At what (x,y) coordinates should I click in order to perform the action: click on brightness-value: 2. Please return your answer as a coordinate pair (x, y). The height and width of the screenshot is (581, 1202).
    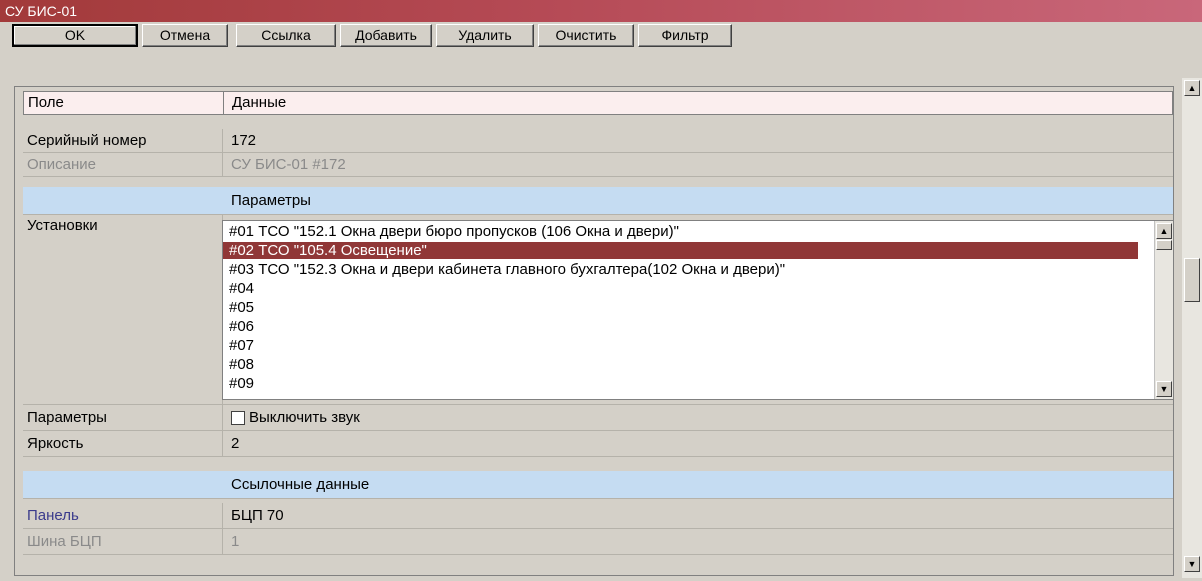
    Looking at the image, I should click on (698, 443).